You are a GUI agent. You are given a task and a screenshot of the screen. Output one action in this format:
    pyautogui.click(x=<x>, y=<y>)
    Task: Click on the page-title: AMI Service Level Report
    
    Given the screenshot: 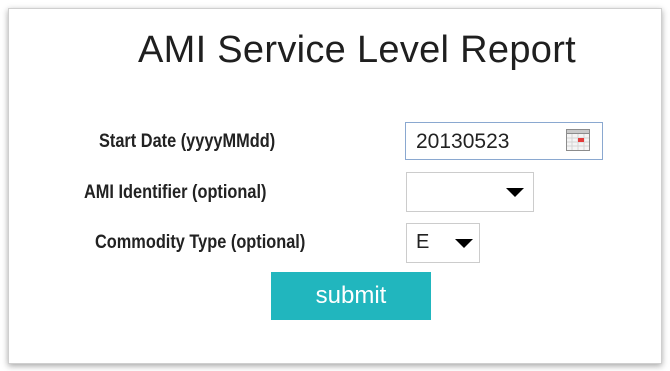 What is the action you would take?
    pyautogui.click(x=357, y=50)
    